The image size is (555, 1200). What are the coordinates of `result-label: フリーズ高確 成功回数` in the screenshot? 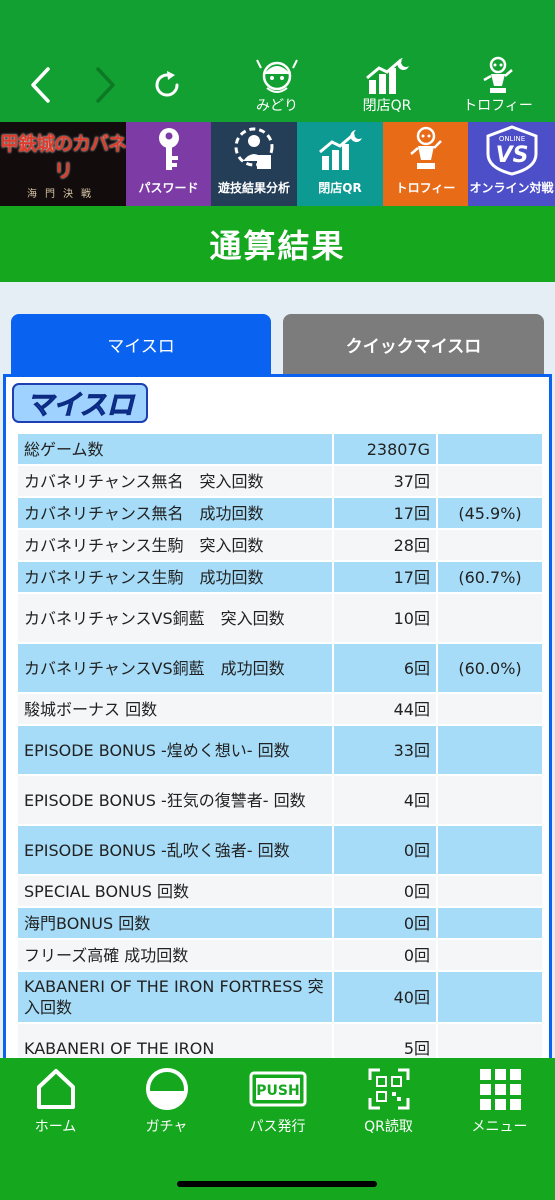 It's located at (175, 955).